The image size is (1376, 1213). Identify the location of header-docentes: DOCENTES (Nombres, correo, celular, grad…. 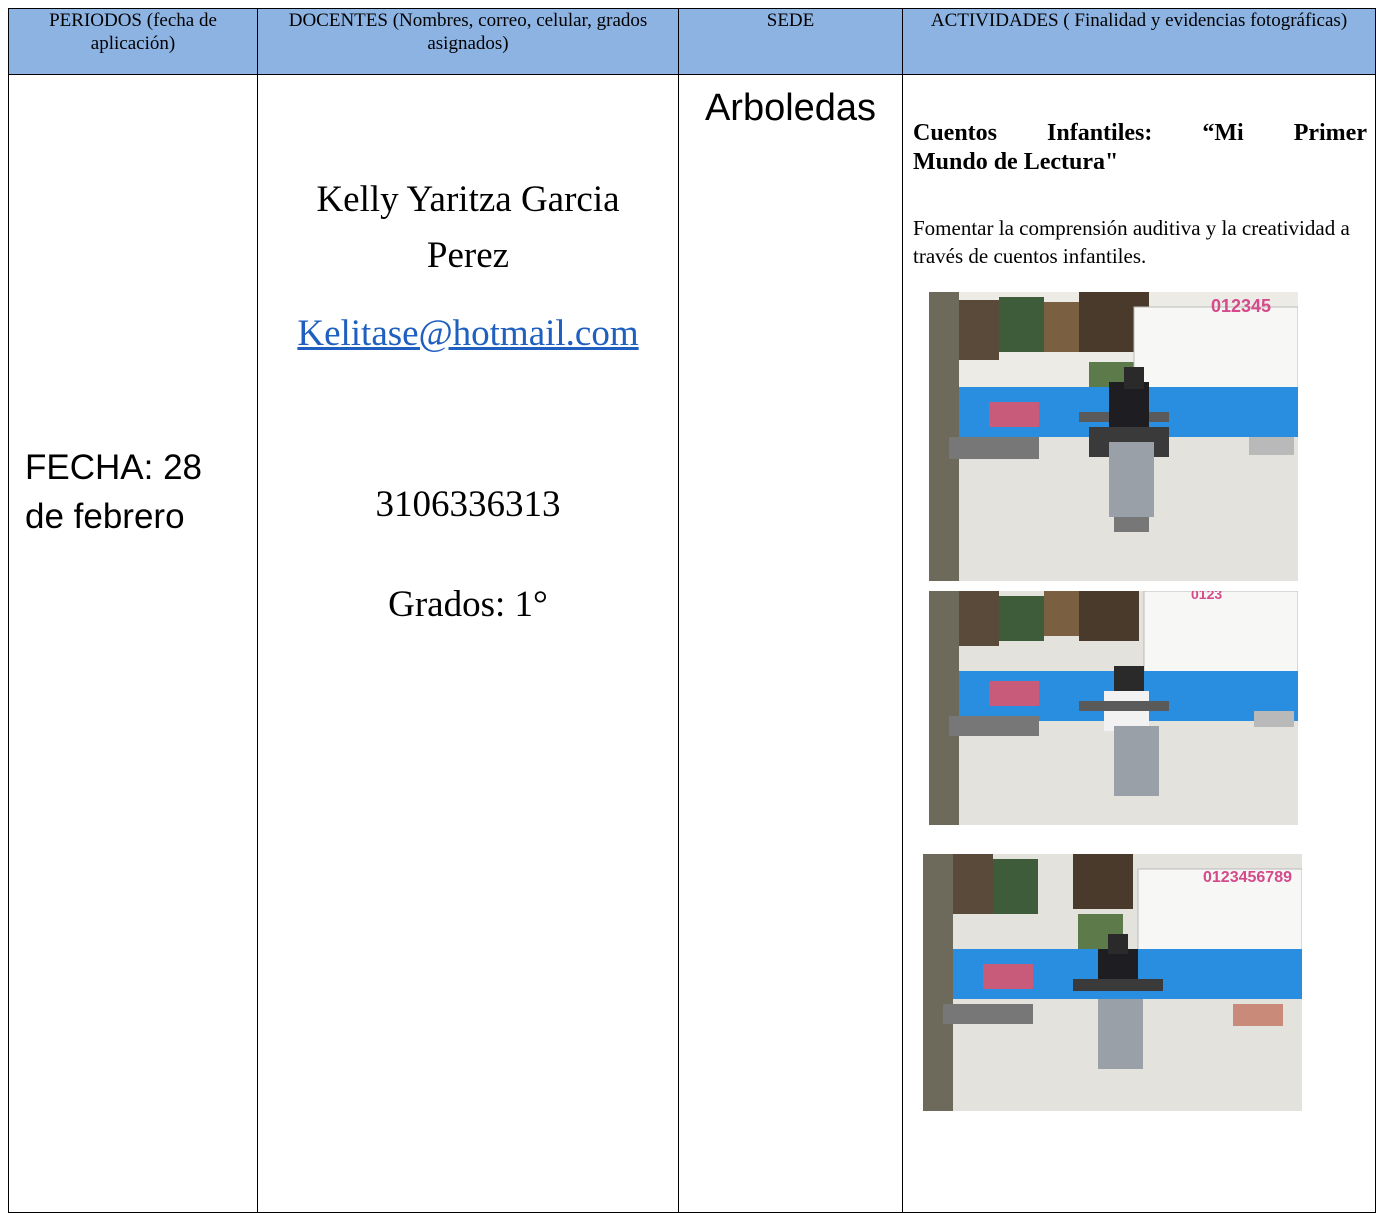
(468, 41).